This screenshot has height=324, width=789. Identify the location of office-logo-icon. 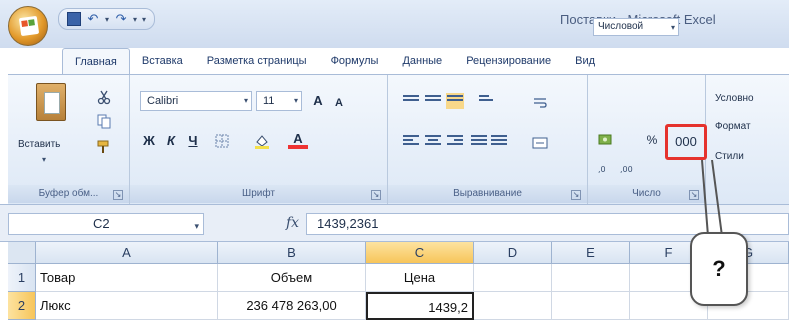
(29, 26).